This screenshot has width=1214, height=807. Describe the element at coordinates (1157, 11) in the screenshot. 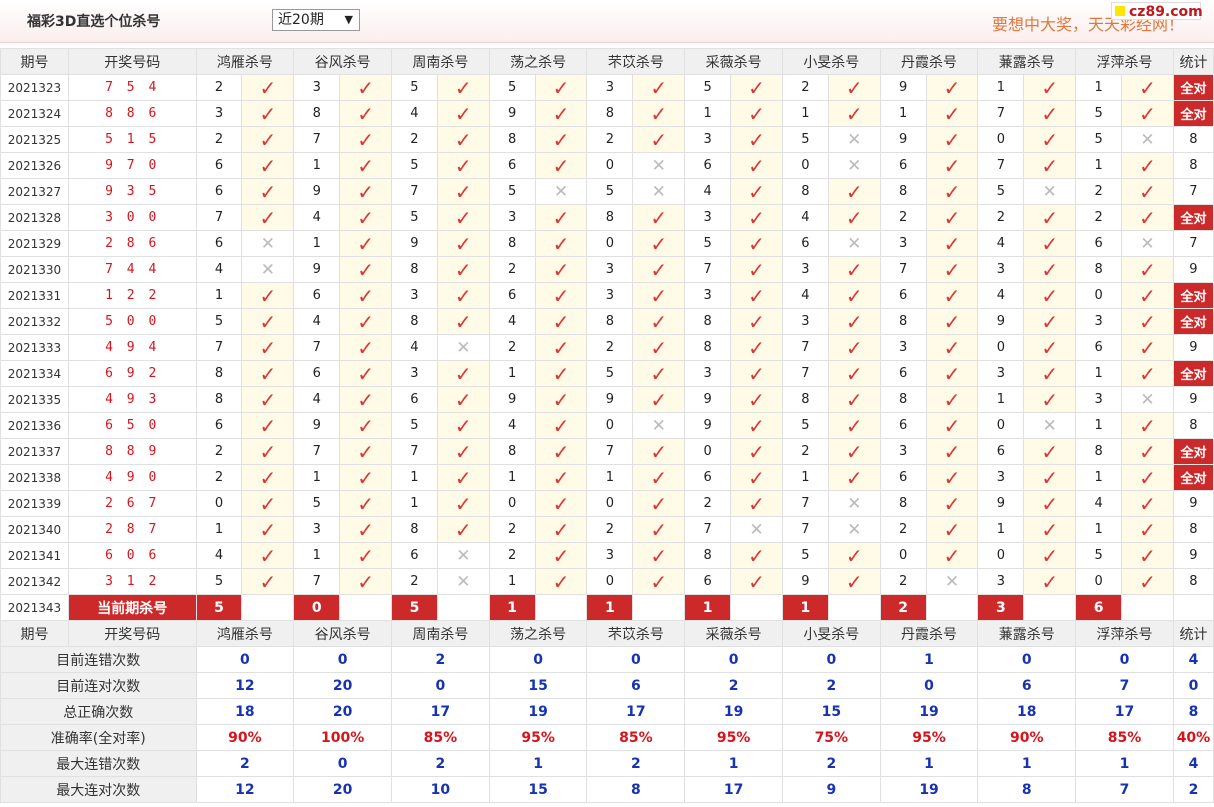

I see `site-logo: cz89.com` at that location.